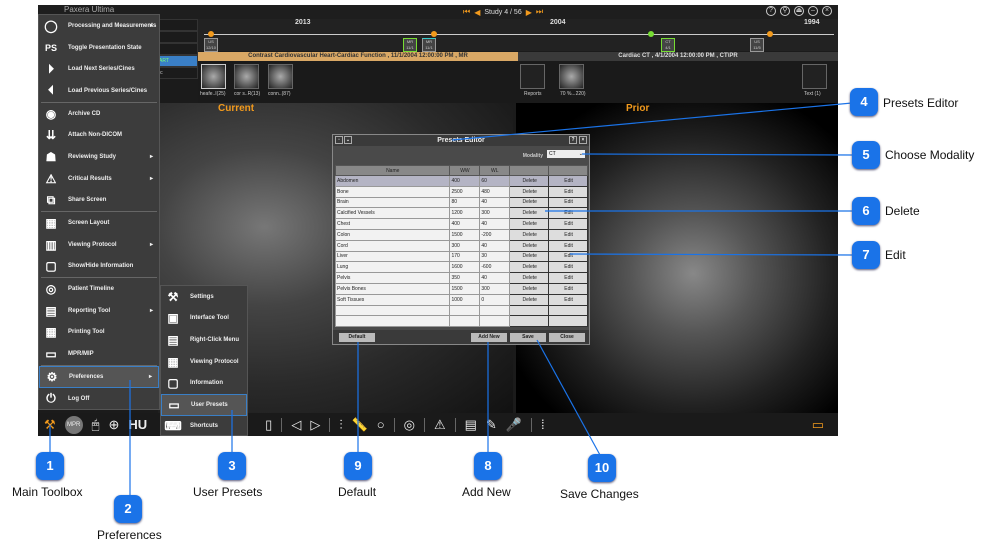  Describe the element at coordinates (461, 256) in the screenshot. I see `preset-row: Liver 170 30 Delete Edit` at that location.